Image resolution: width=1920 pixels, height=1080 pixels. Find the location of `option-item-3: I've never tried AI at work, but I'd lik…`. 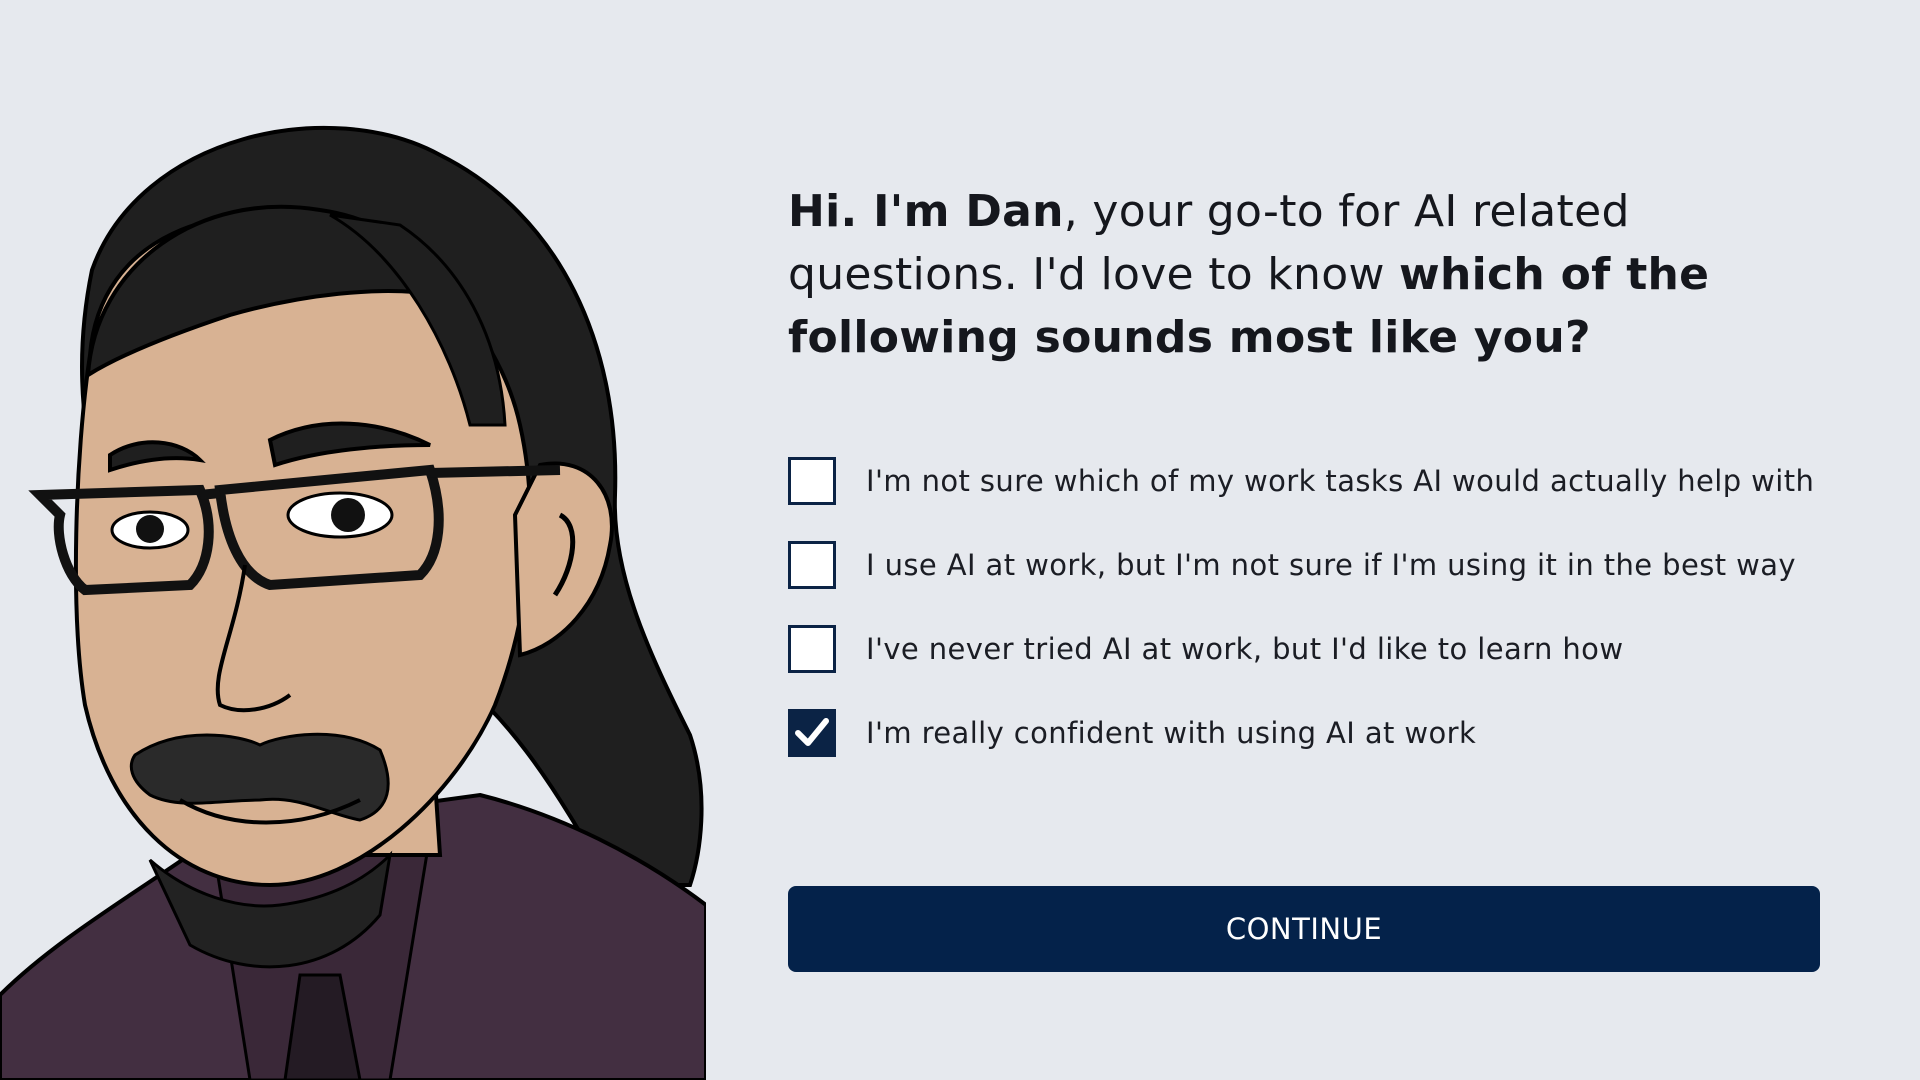

option-item-3: I've never tried AI at work, but I'd lik… is located at coordinates (1318, 649).